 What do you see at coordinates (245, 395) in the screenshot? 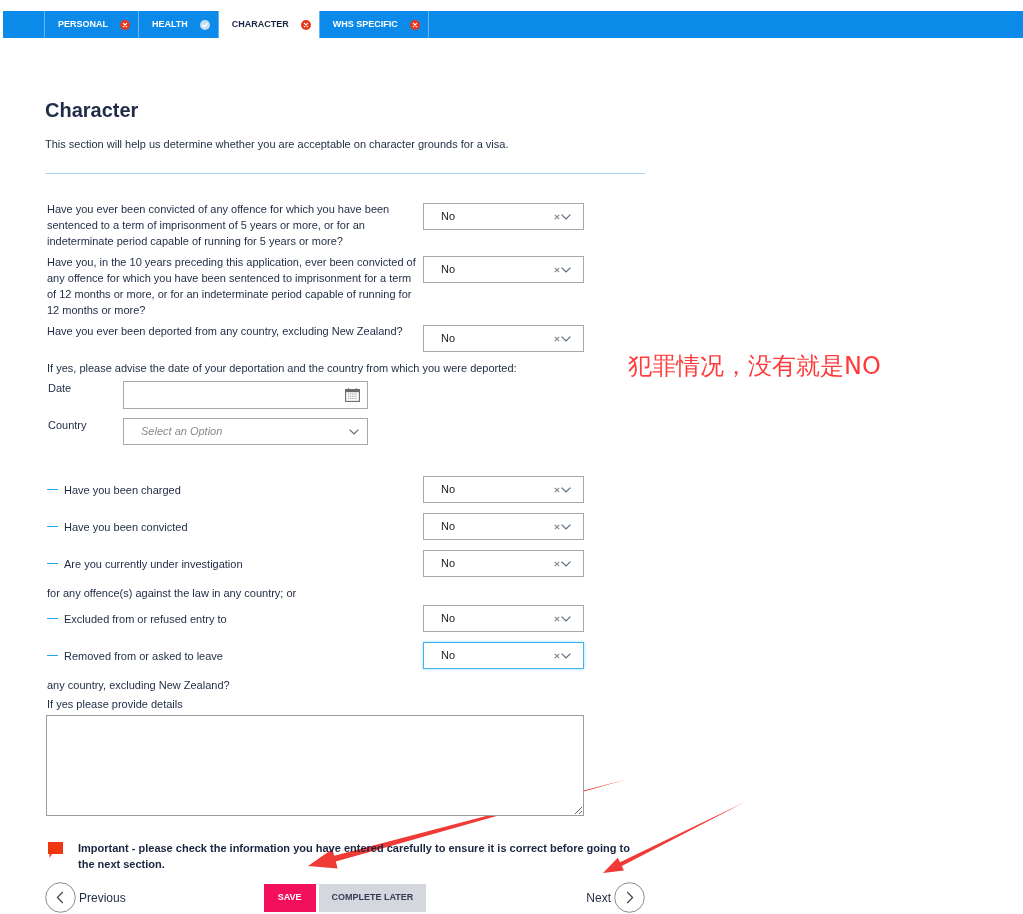
I see `date-field` at bounding box center [245, 395].